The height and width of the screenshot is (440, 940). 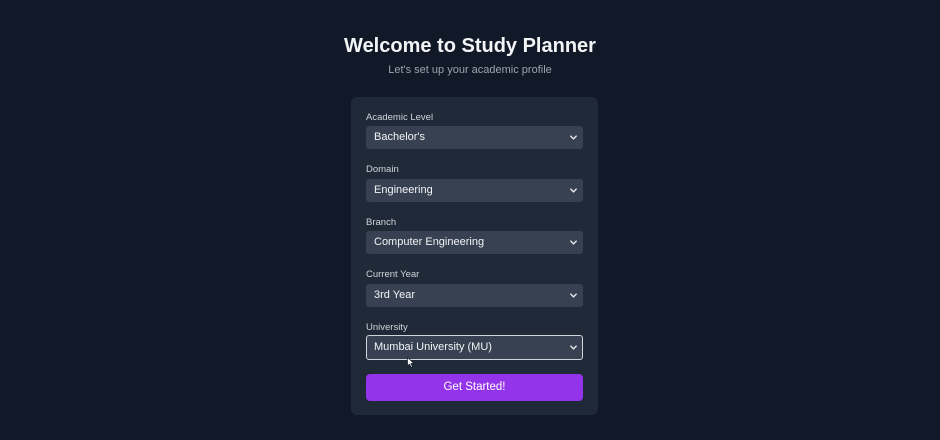 What do you see at coordinates (470, 70) in the screenshot?
I see `page-subtitle: Let's set up your academic profile` at bounding box center [470, 70].